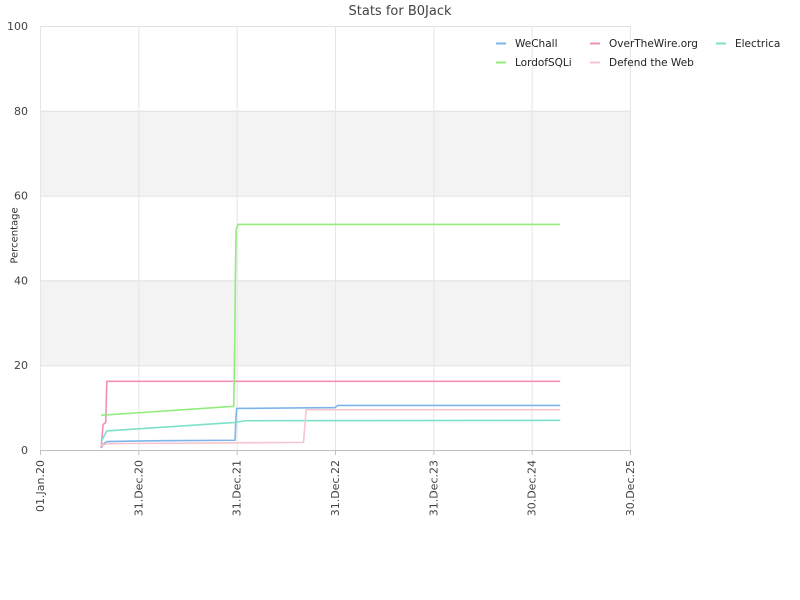  I want to click on legend-item: Defend the Web, so click(642, 63).